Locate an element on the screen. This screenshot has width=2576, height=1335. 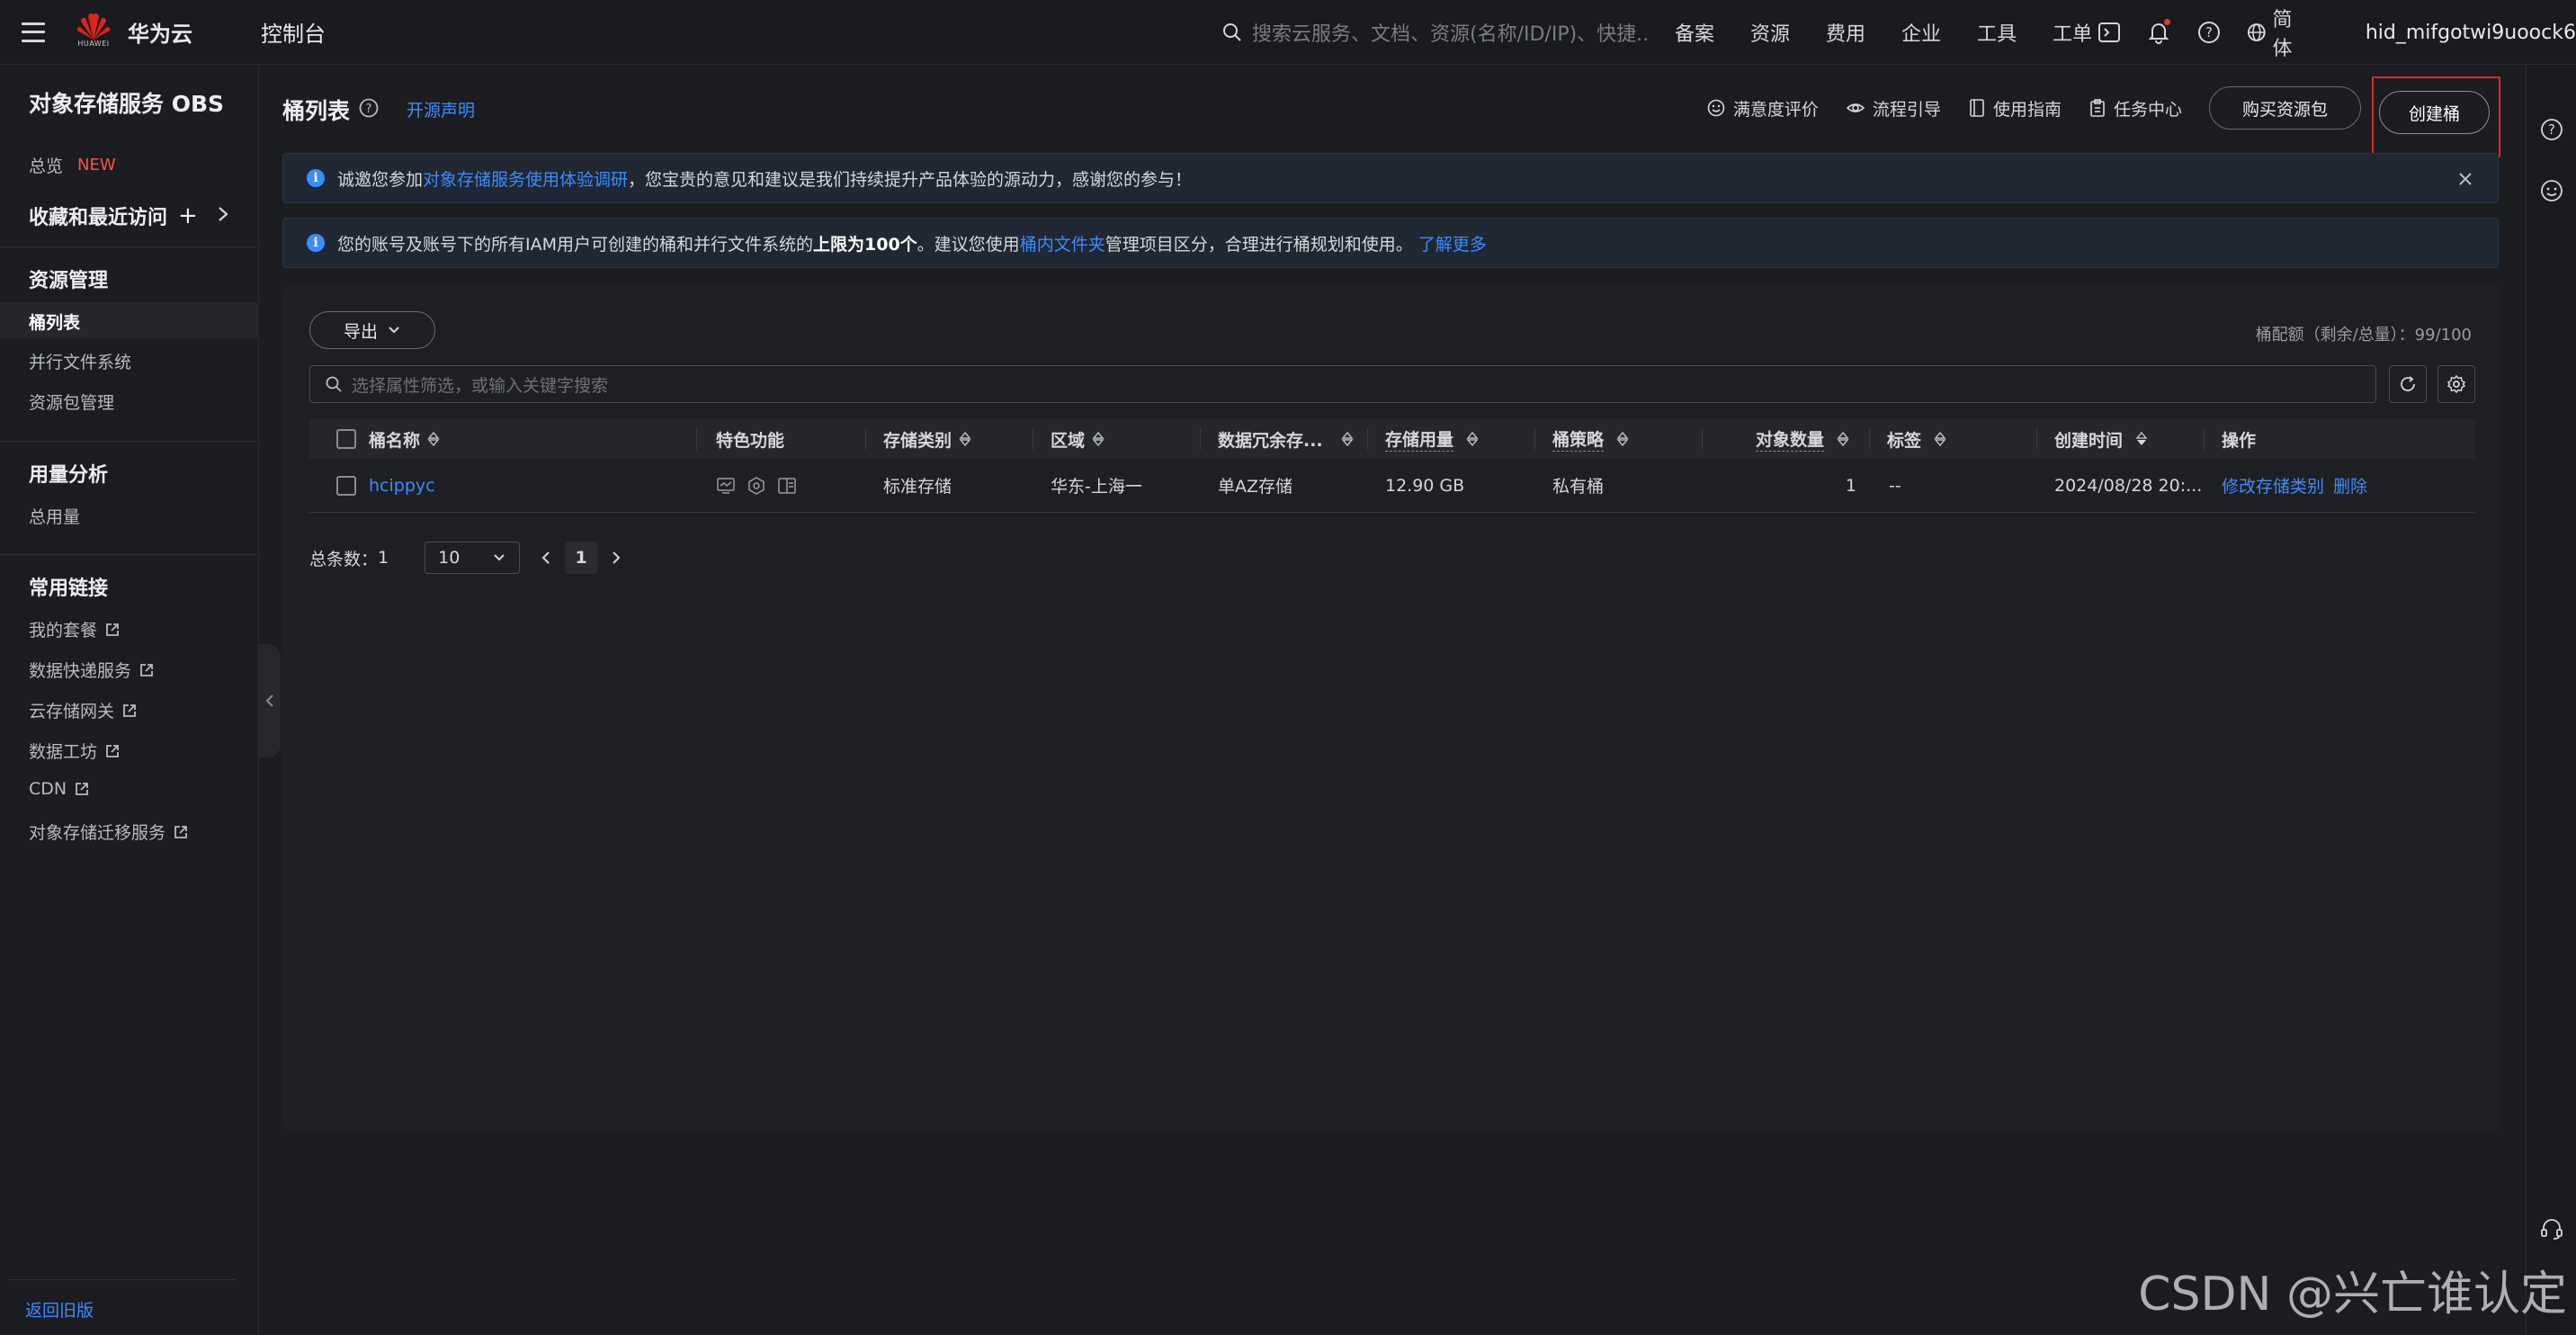
prev-page-icon is located at coordinates (546, 558).